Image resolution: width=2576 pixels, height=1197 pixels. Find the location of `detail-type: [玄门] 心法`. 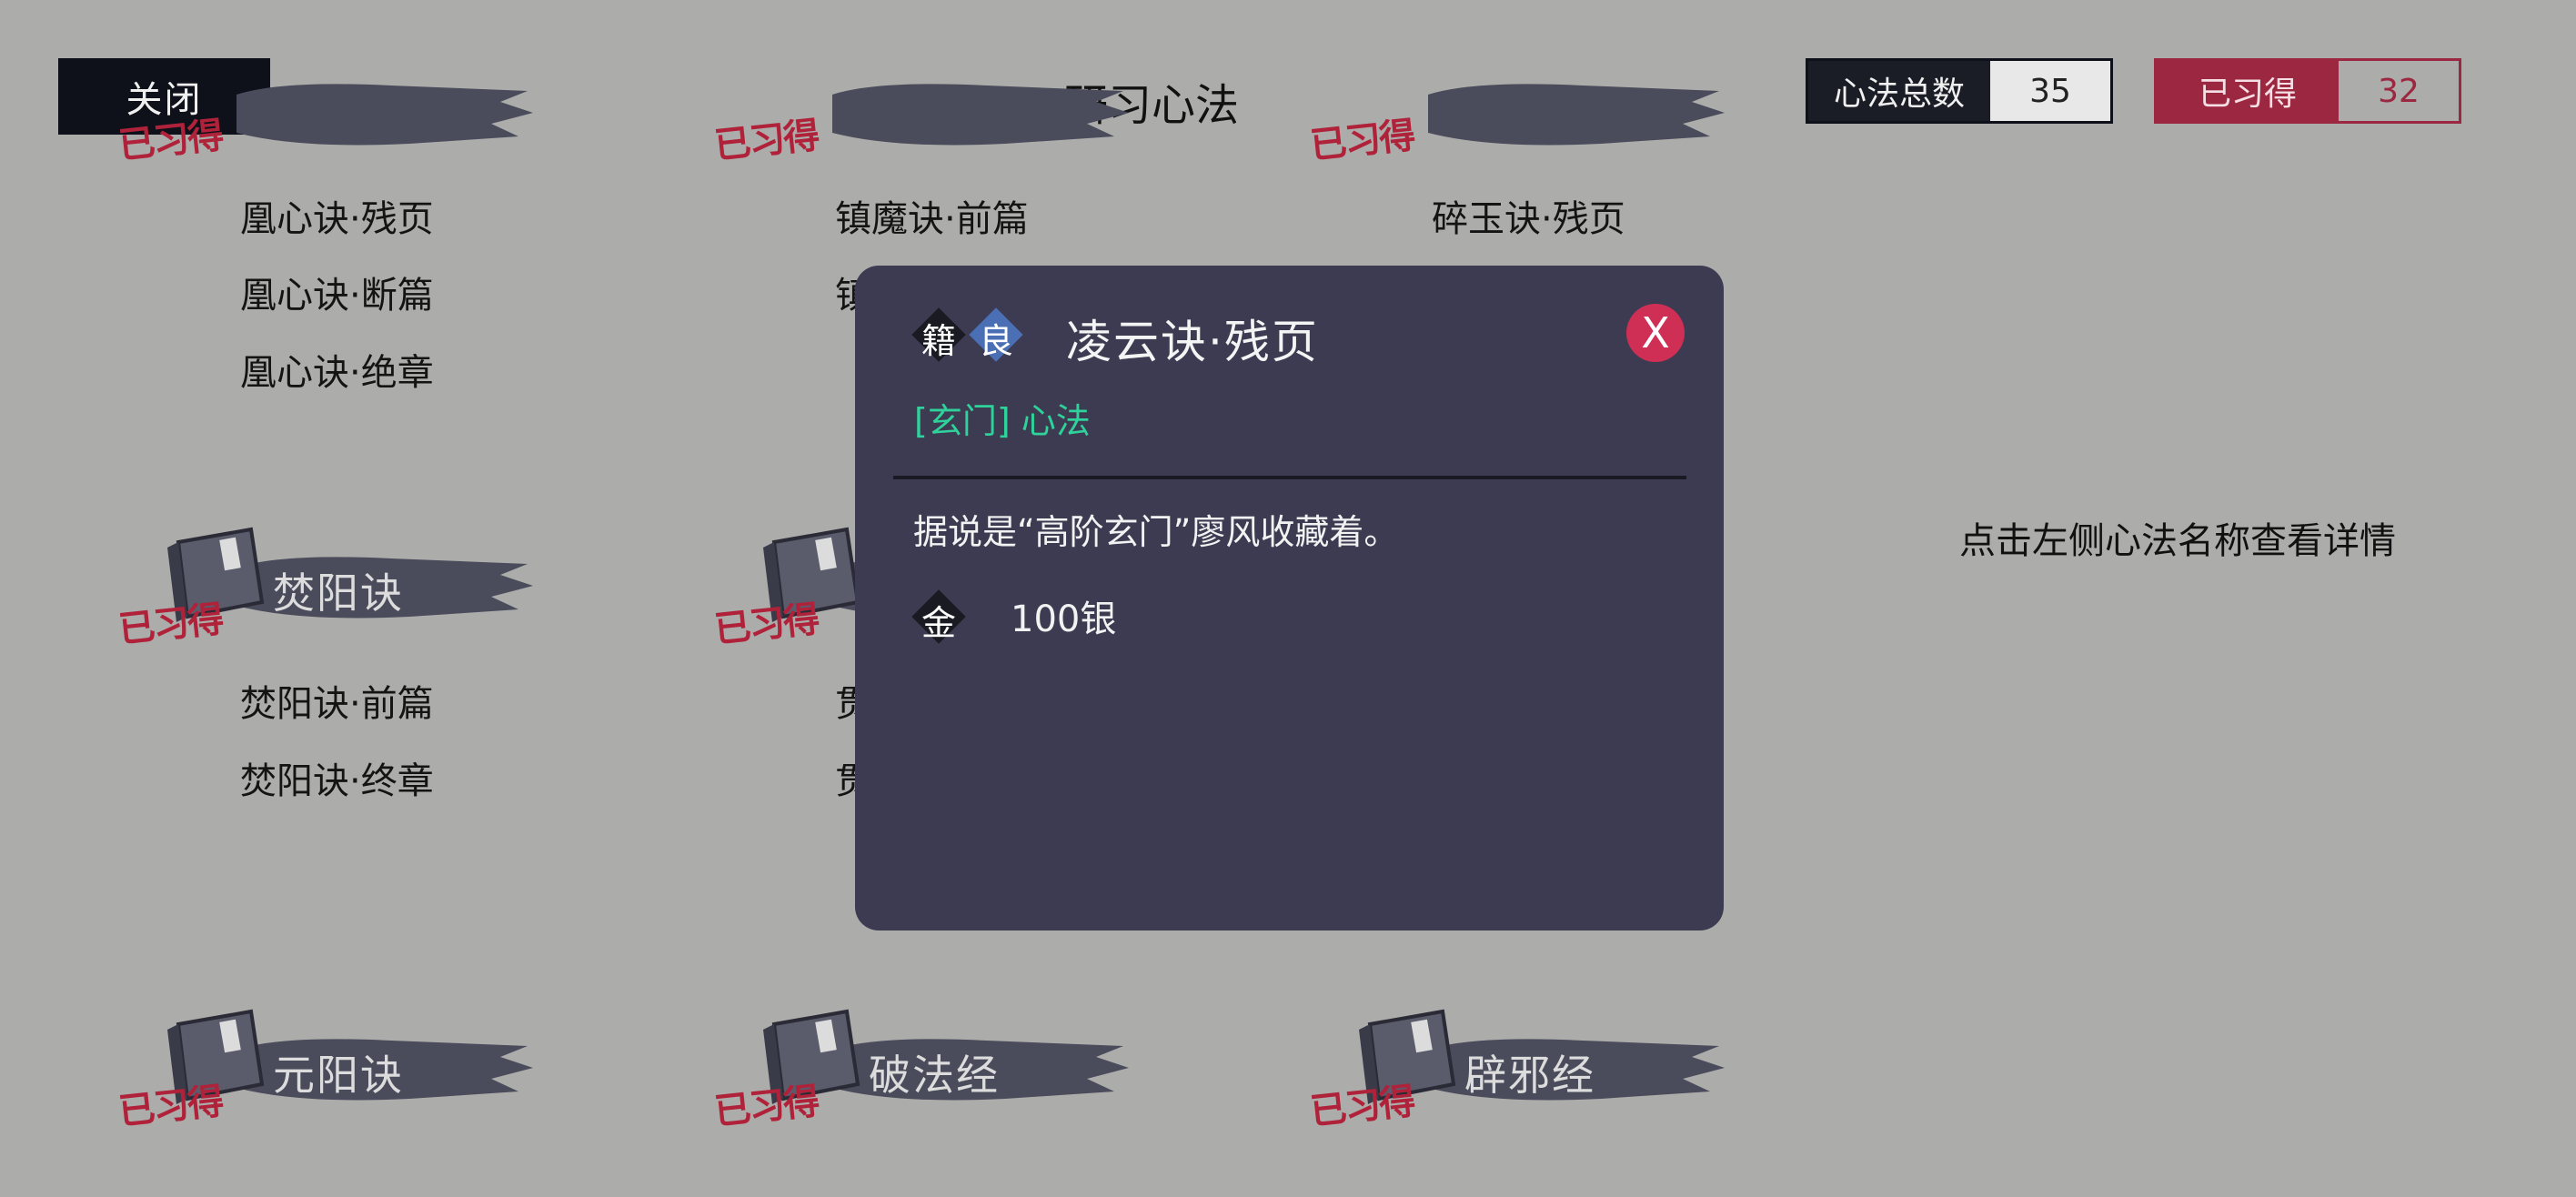

detail-type: [玄门] 心法 is located at coordinates (1002, 421).